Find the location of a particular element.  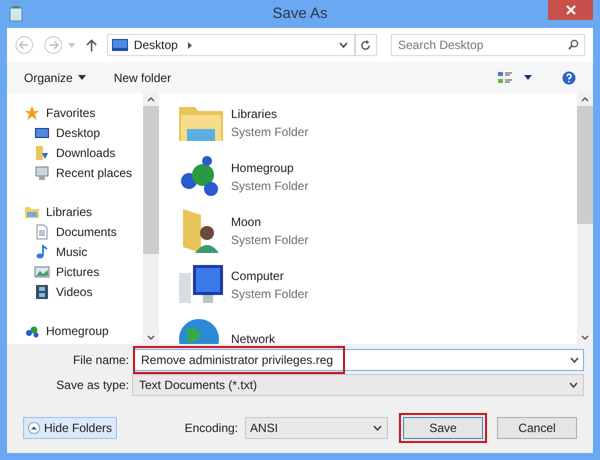

sidebar-item: Desktop is located at coordinates (83, 133).